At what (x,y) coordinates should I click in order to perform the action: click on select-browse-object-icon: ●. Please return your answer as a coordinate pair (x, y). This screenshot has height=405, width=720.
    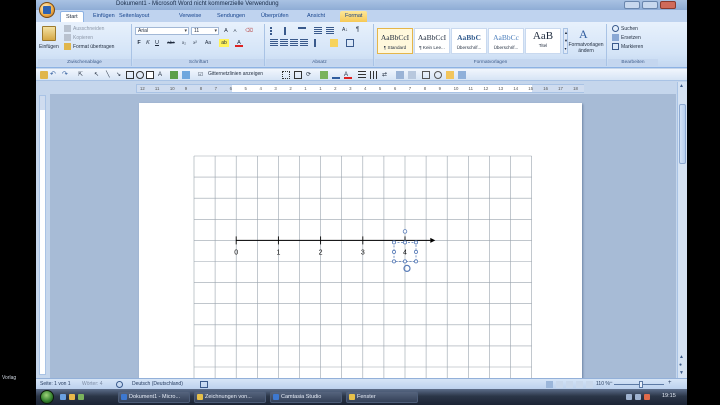
    Looking at the image, I should click on (680, 365).